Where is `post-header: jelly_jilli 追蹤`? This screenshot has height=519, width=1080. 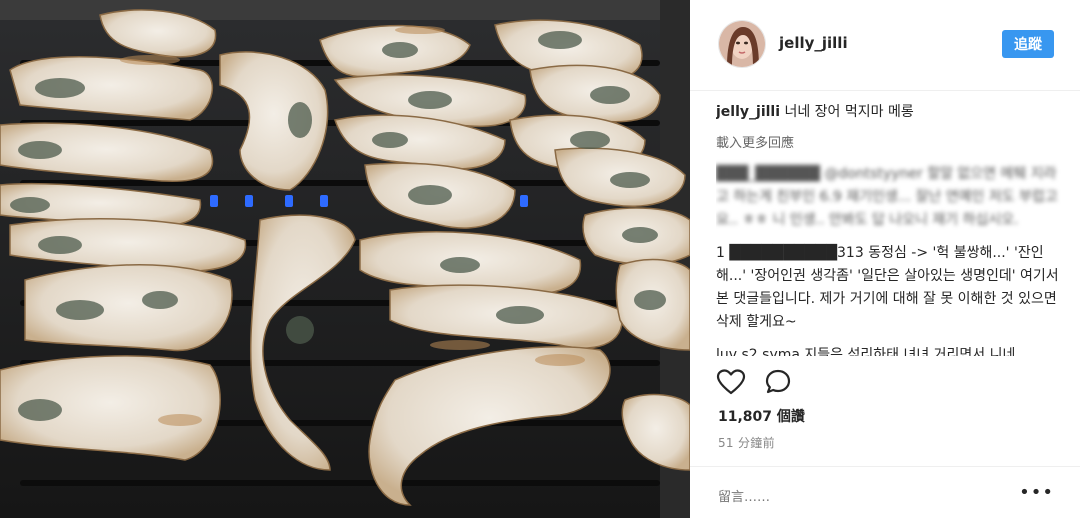 post-header: jelly_jilli 追蹤 is located at coordinates (885, 45).